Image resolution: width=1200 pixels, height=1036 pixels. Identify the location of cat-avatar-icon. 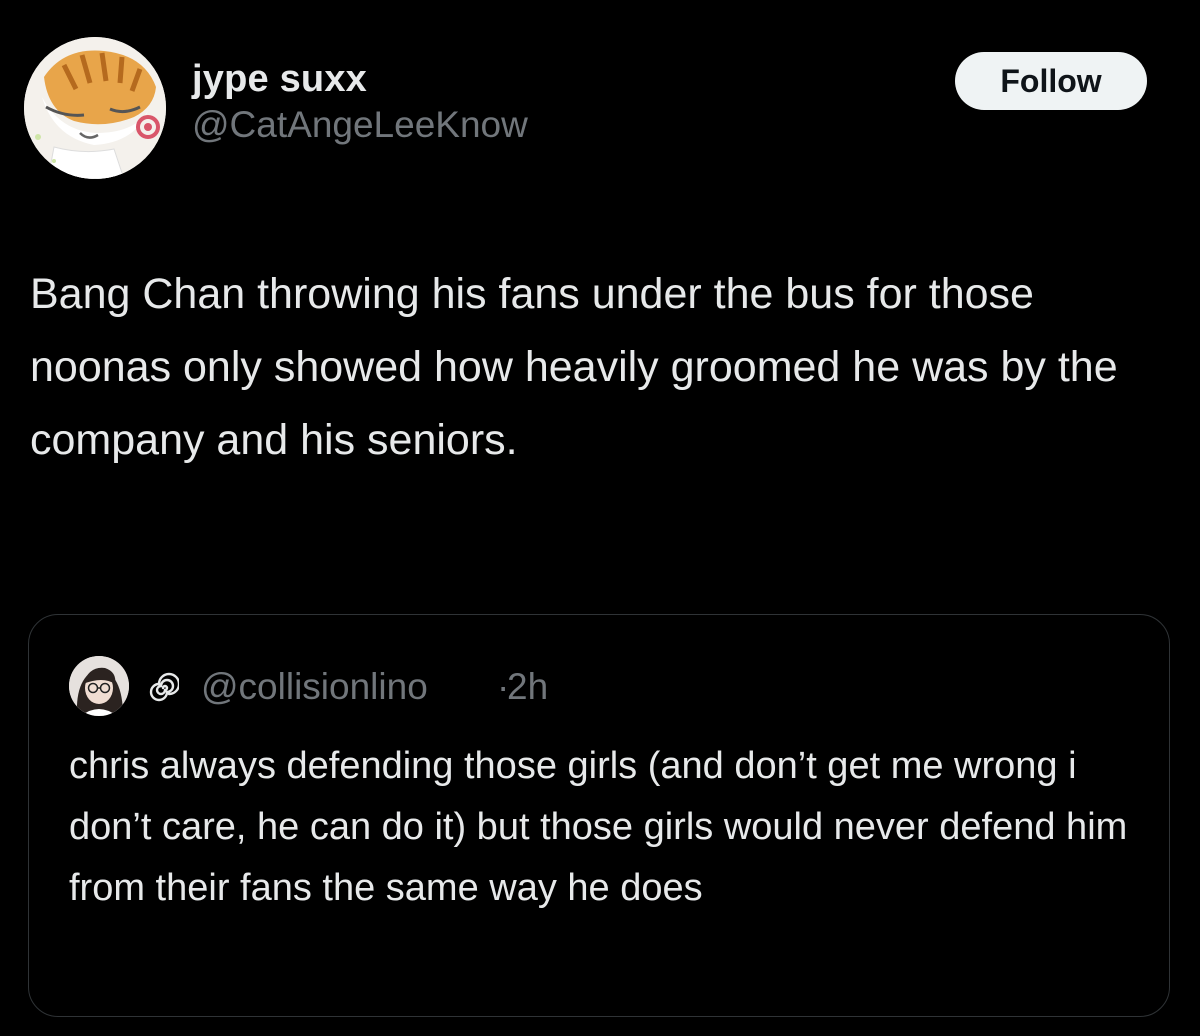
(95, 108).